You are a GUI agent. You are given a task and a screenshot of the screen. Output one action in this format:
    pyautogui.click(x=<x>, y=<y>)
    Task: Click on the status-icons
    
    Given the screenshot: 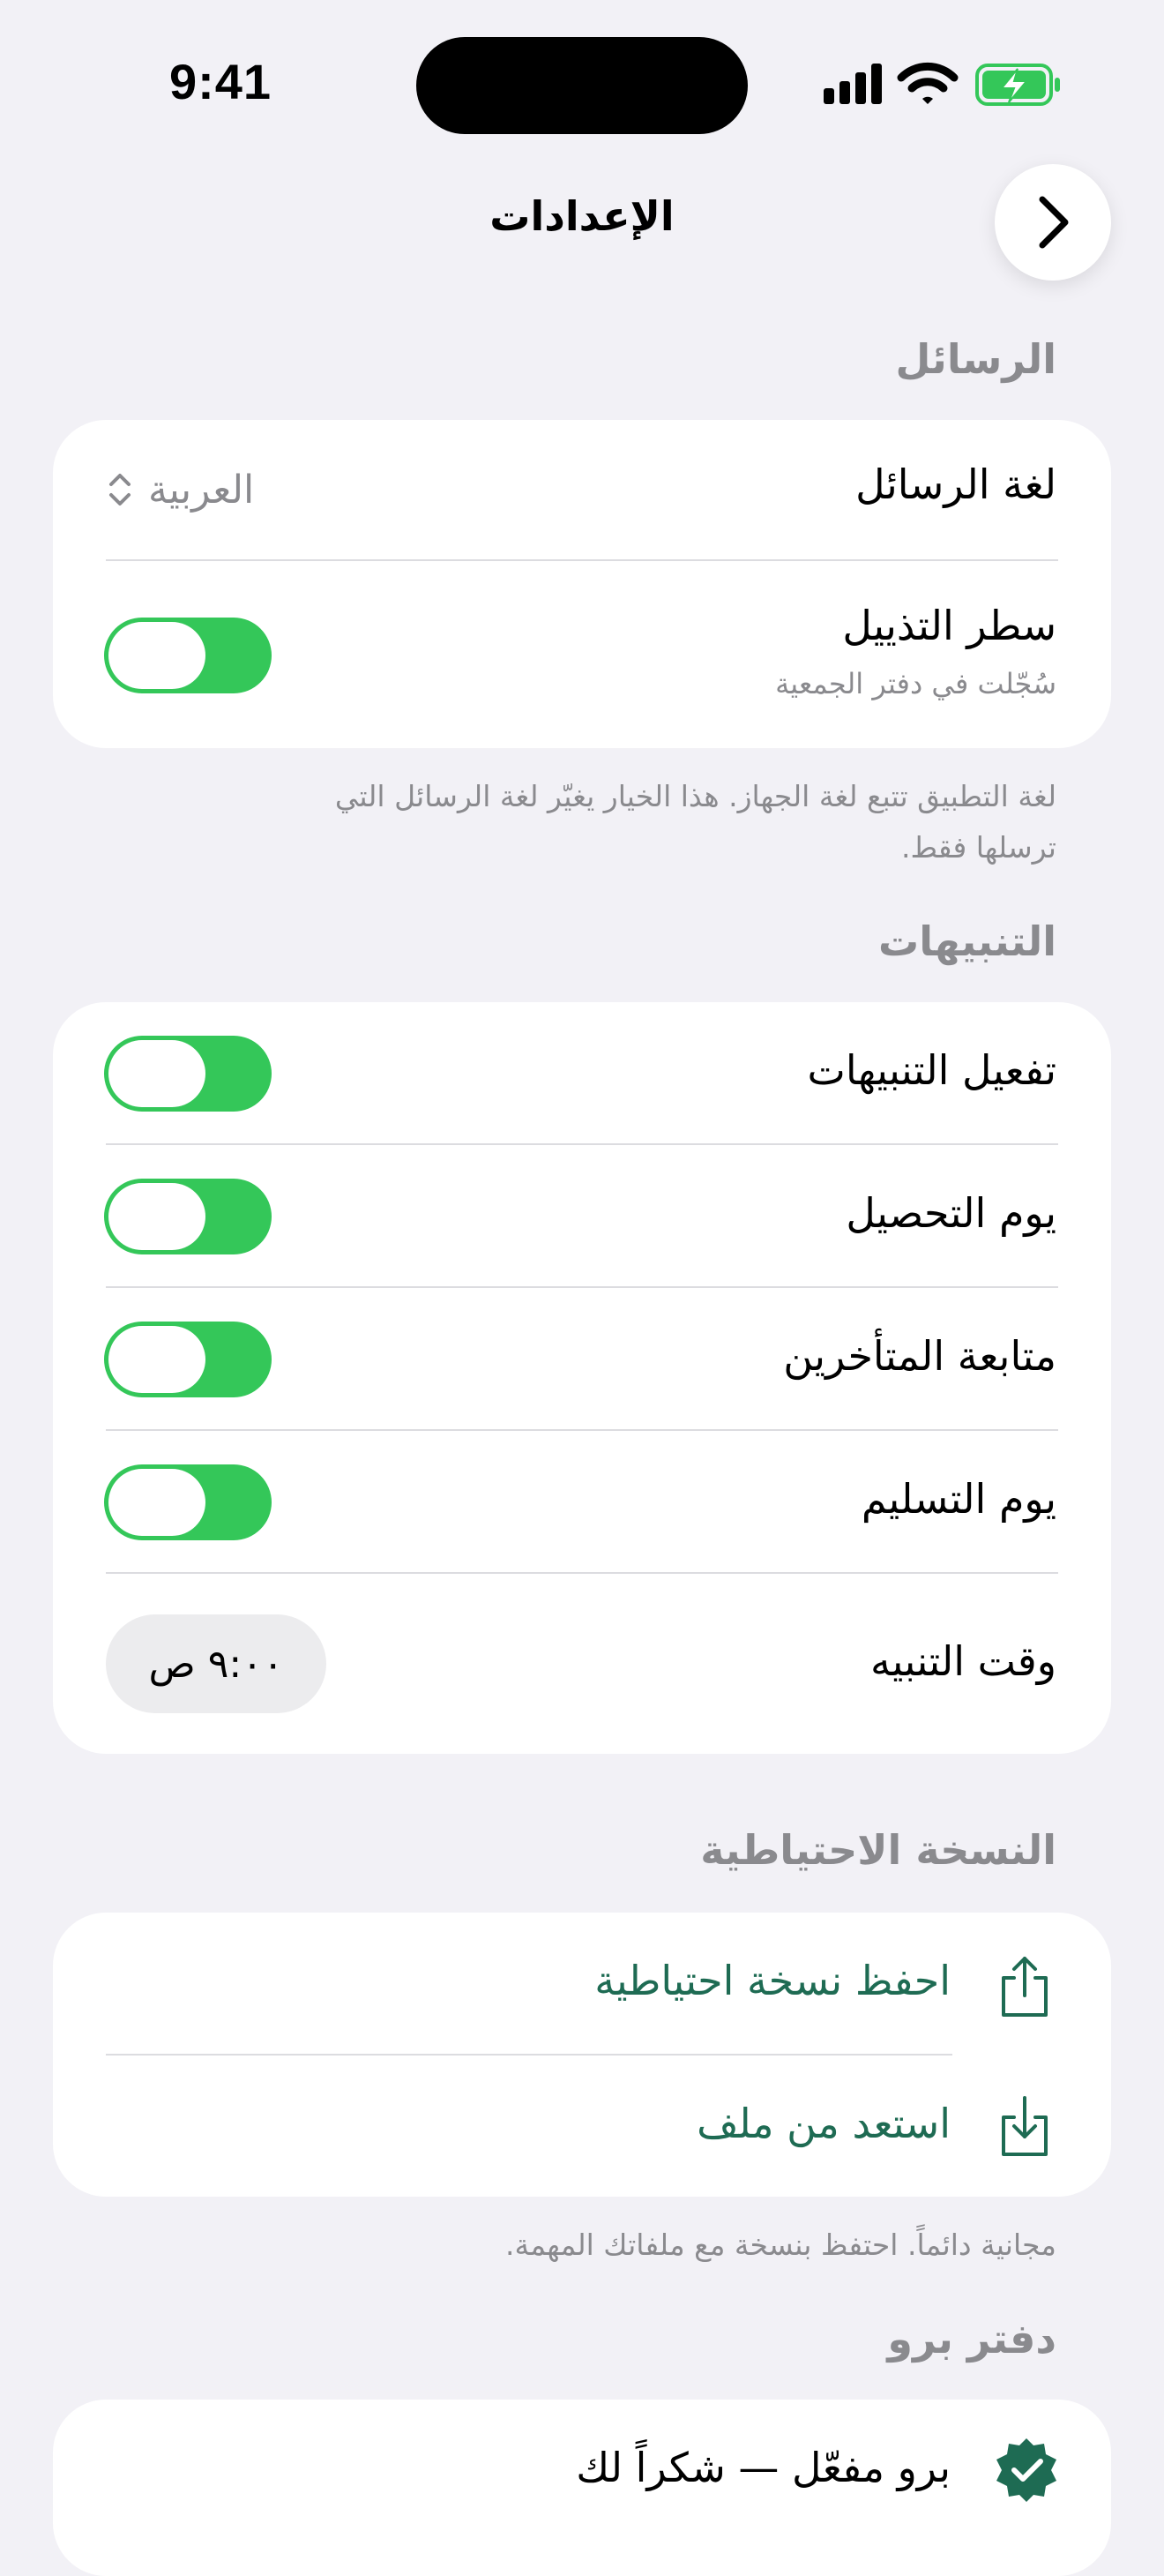 What is the action you would take?
    pyautogui.click(x=943, y=84)
    